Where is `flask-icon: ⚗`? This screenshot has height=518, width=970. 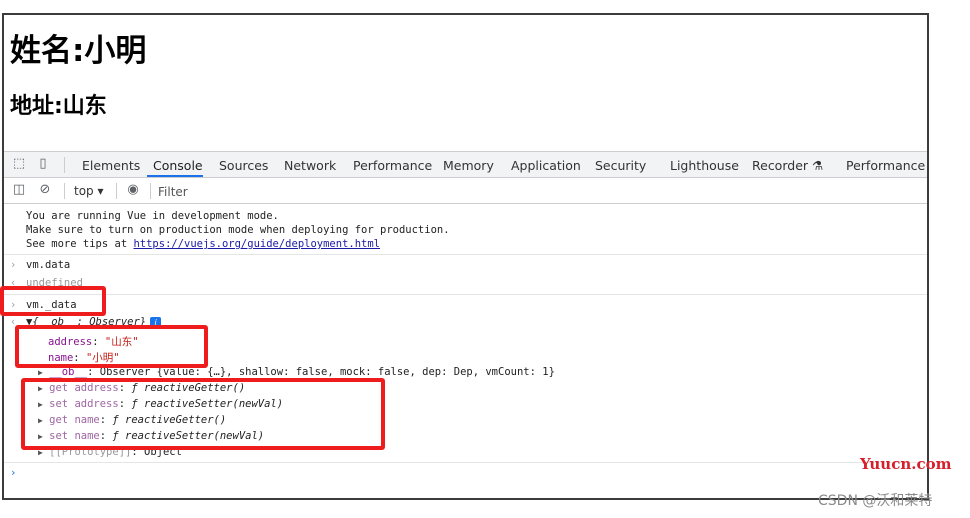 flask-icon: ⚗ is located at coordinates (818, 165).